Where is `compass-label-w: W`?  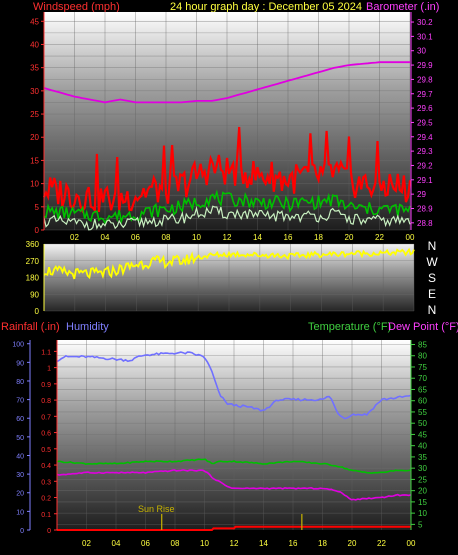 compass-label-w: W is located at coordinates (432, 262).